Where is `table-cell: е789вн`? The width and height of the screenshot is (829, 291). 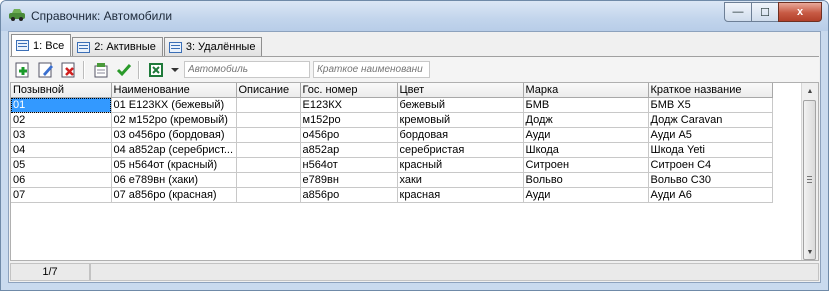 table-cell: е789вн is located at coordinates (349, 180).